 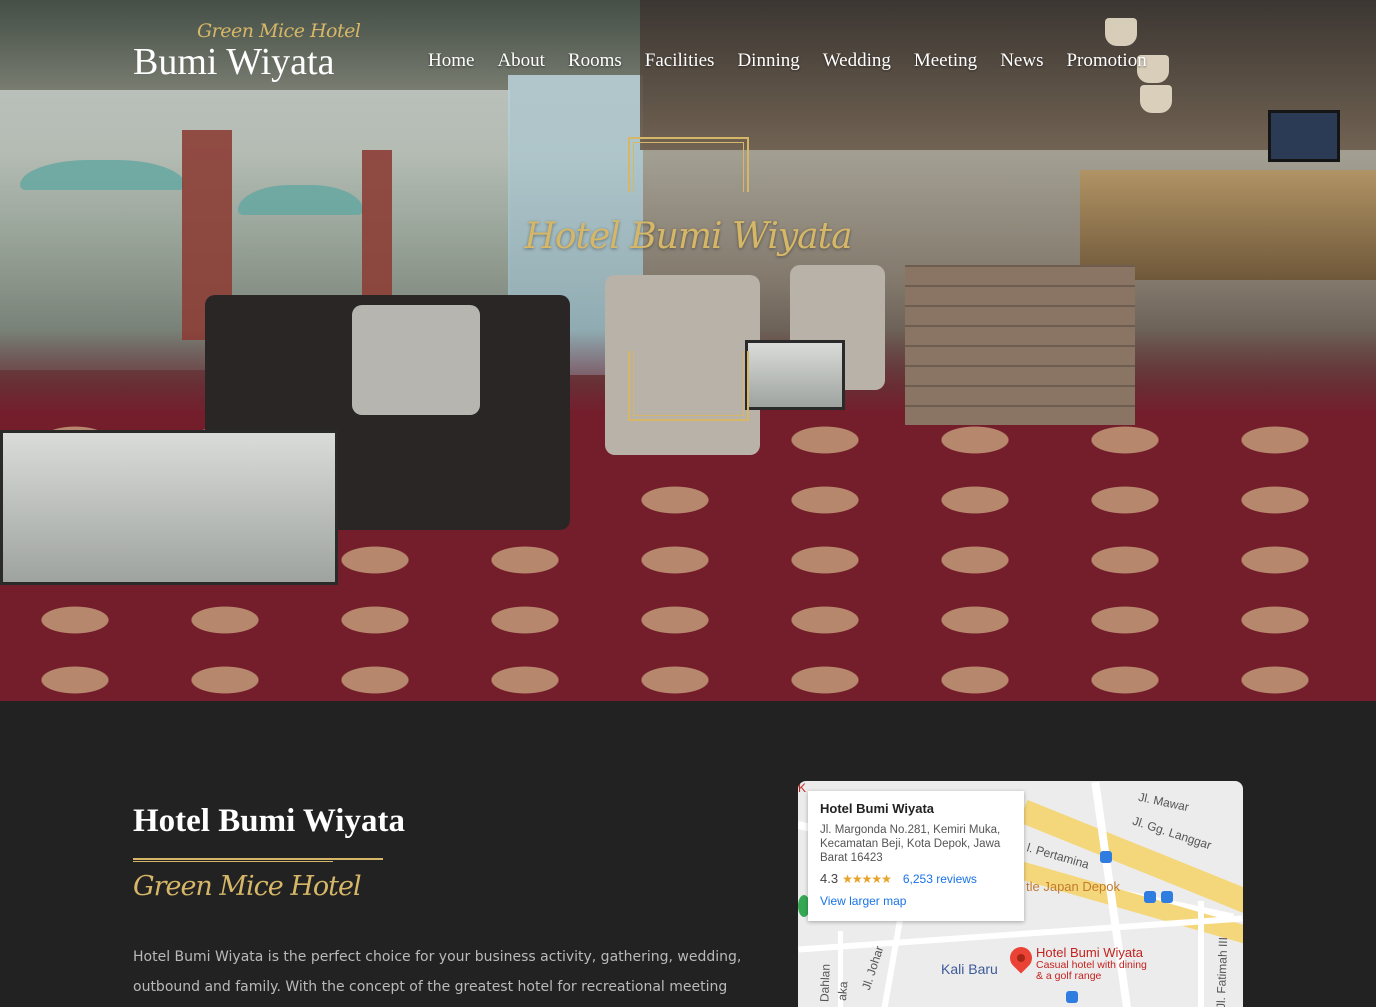 I want to click on logo-tagline: Green Mice Hotel, so click(x=279, y=31).